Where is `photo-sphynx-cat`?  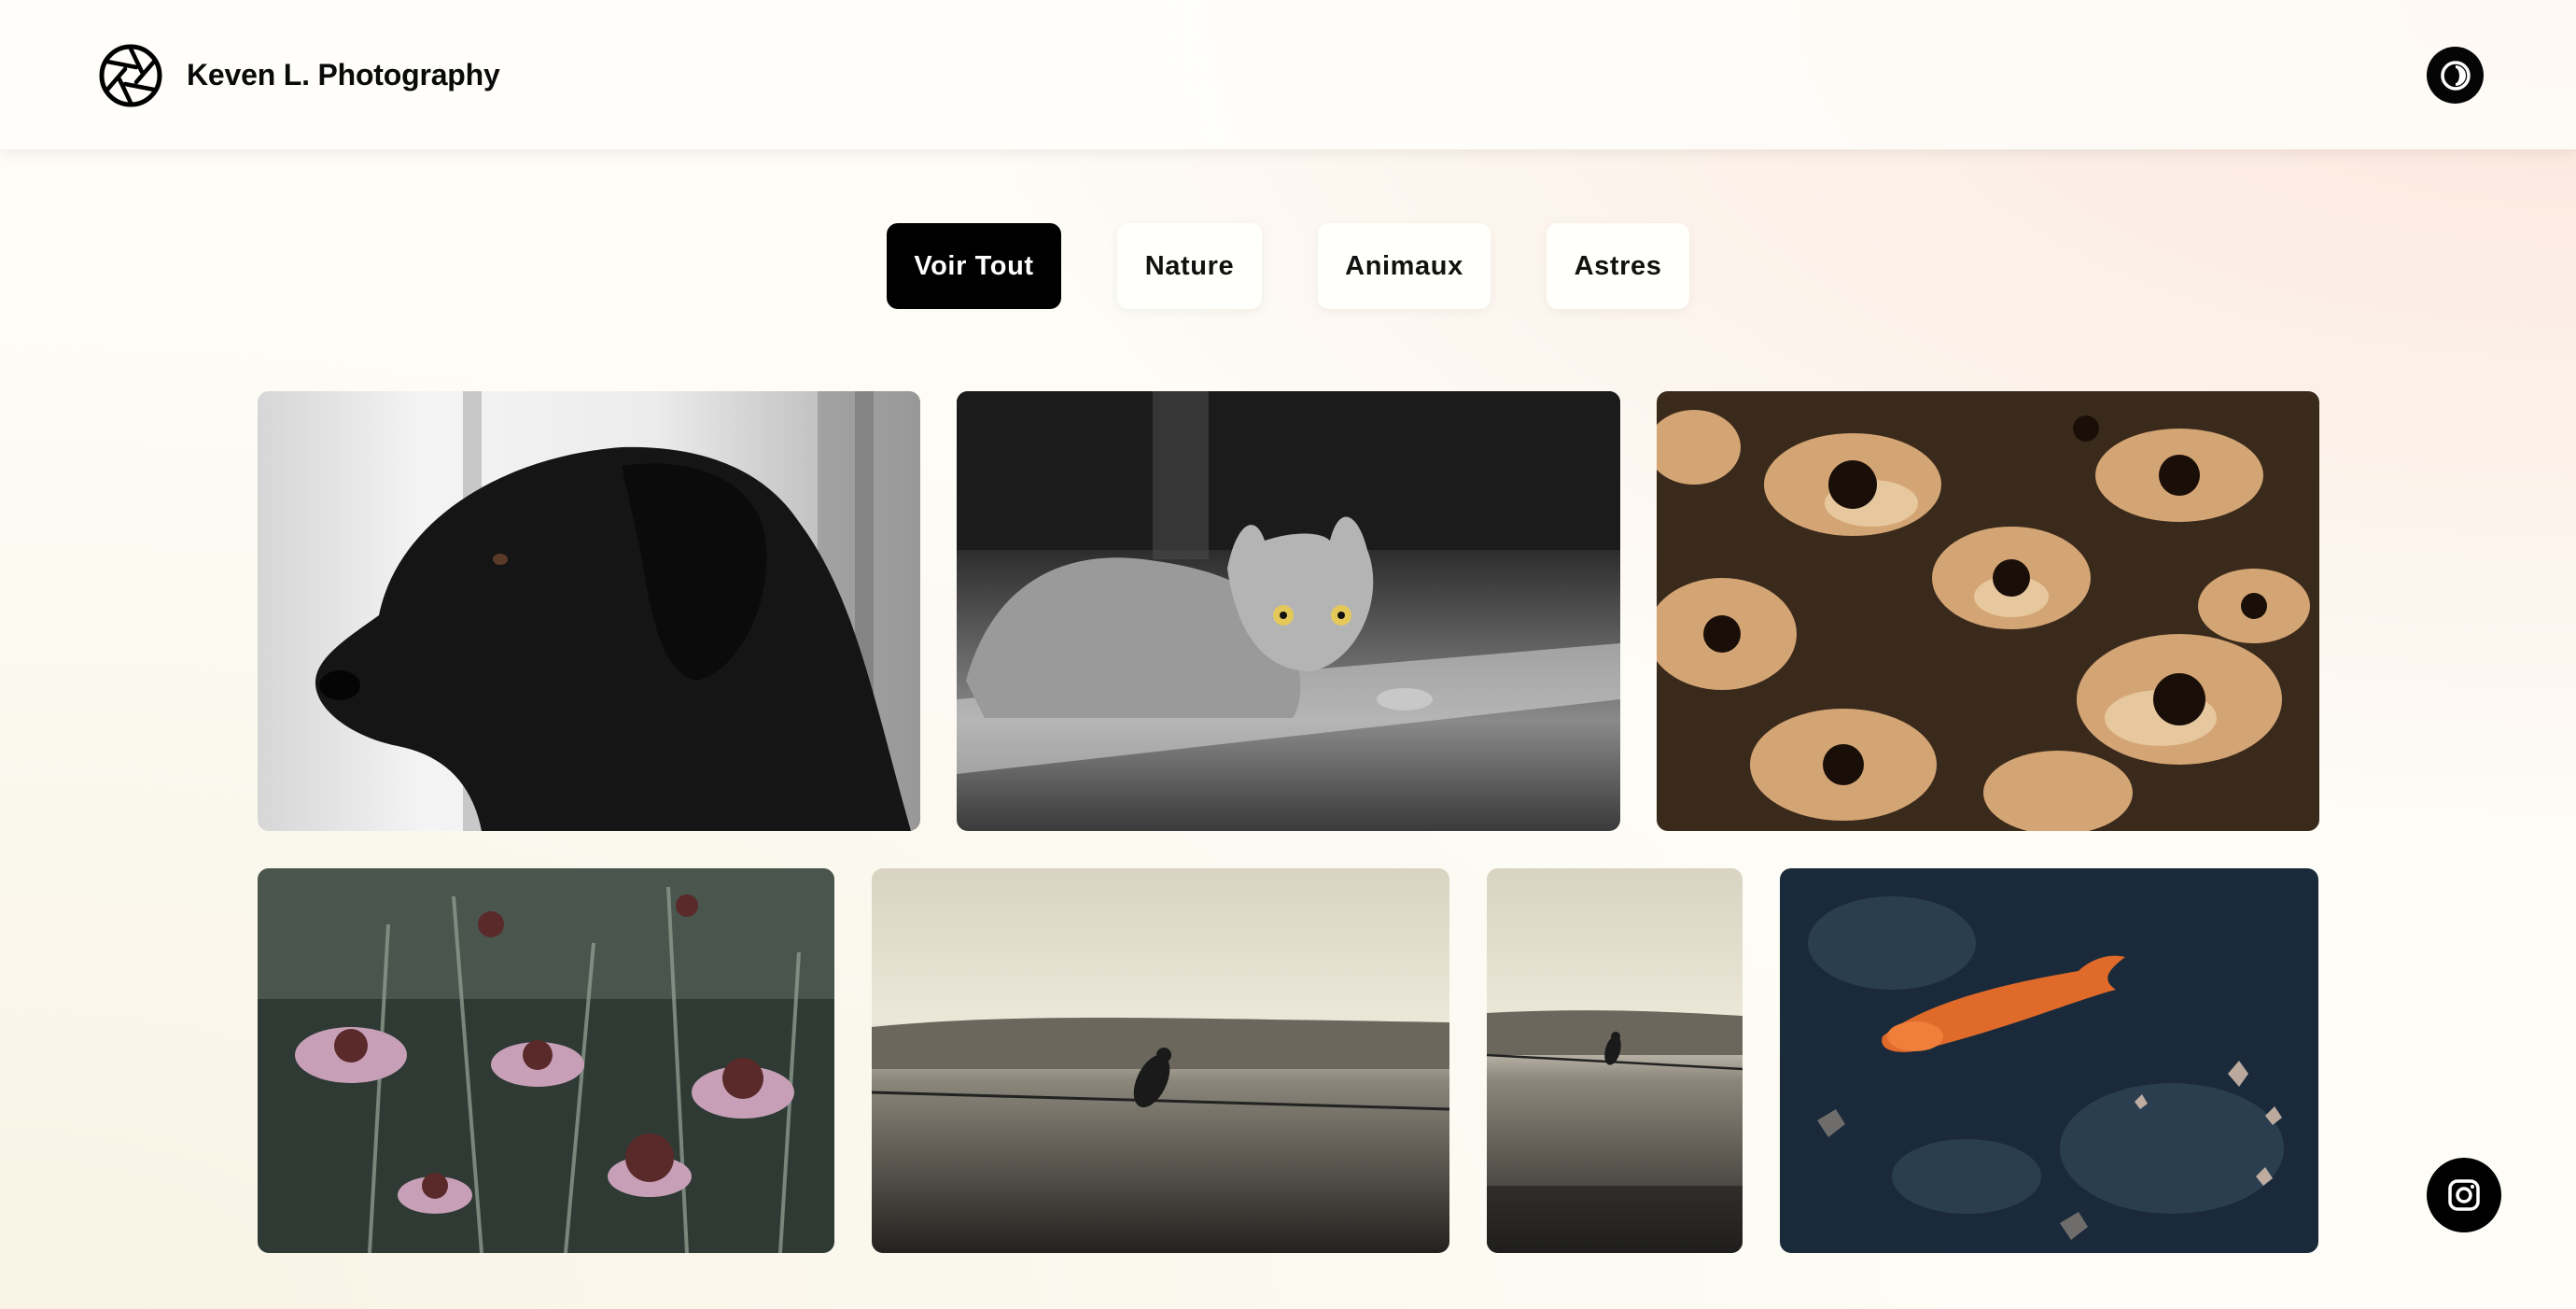
photo-sphynx-cat is located at coordinates (1288, 611).